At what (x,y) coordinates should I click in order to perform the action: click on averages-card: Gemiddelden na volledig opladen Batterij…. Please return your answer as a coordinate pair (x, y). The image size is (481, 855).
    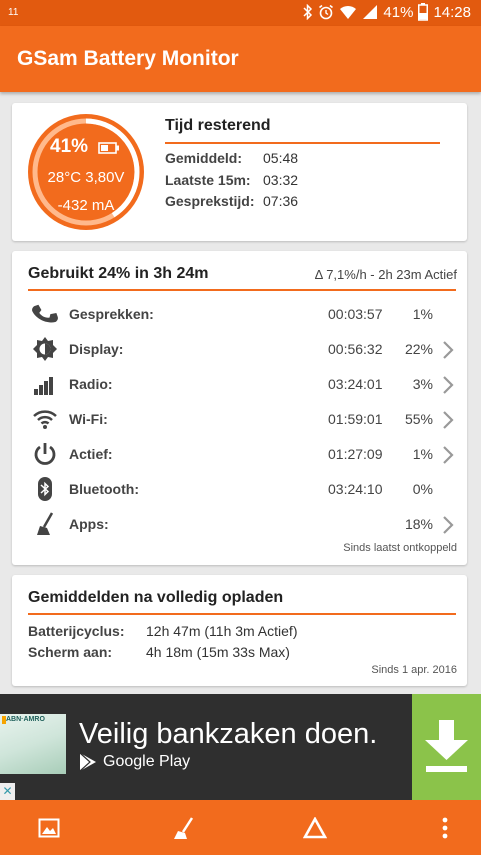
    Looking at the image, I should click on (239, 630).